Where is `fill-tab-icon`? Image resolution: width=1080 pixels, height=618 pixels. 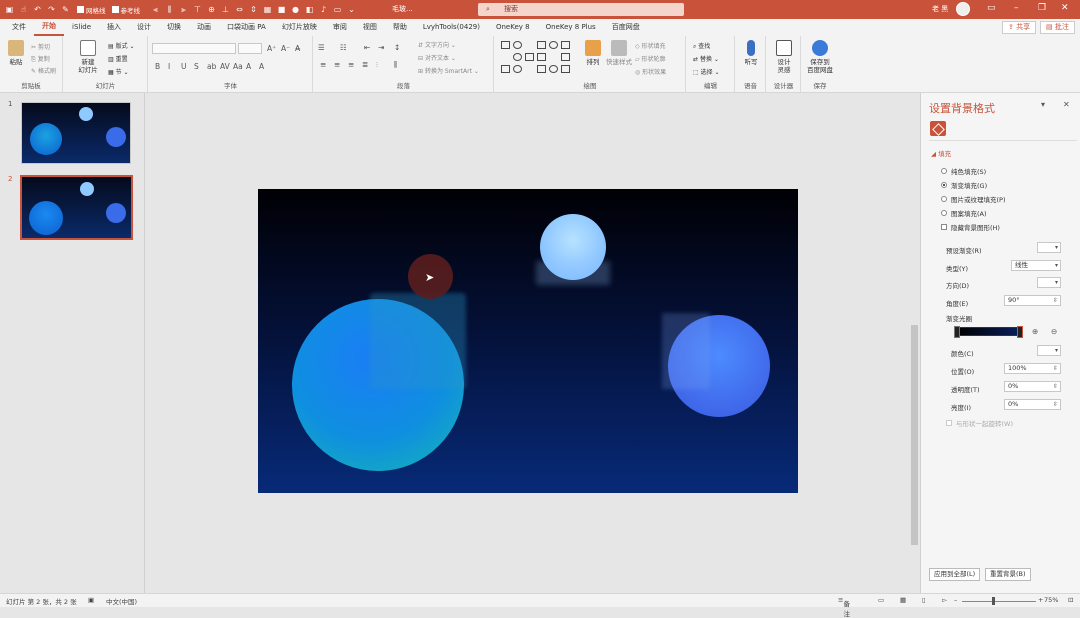
fill-tab-icon is located at coordinates (938, 128).